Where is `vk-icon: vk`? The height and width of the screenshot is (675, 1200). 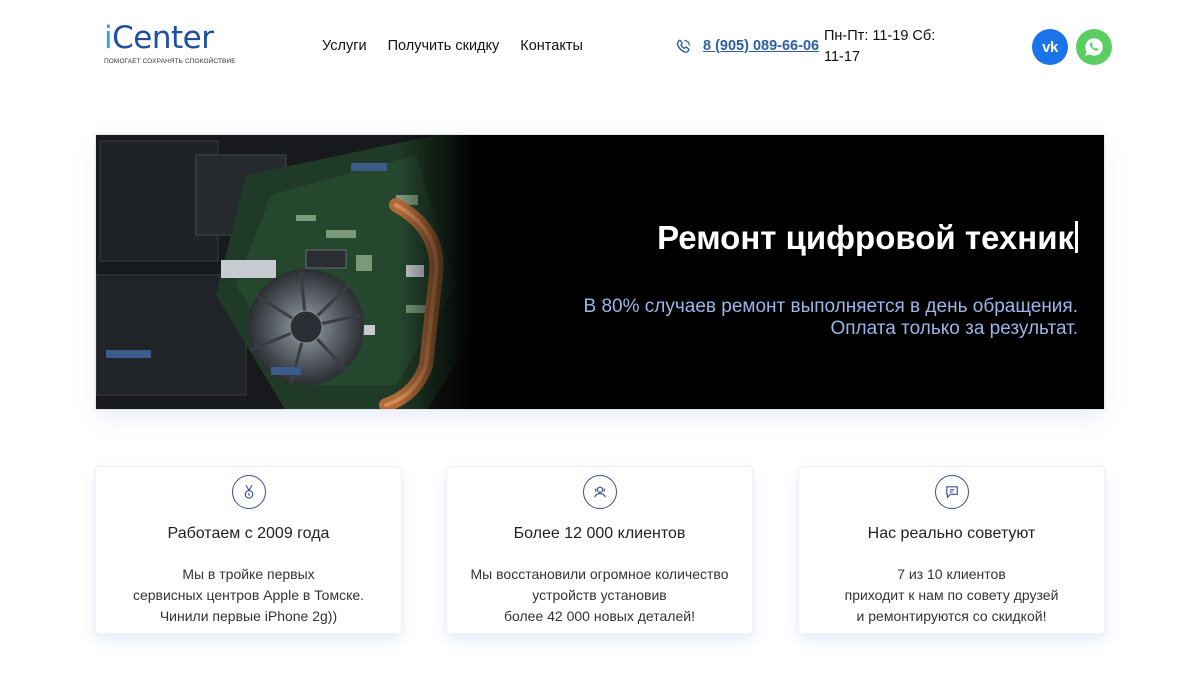 vk-icon: vk is located at coordinates (1050, 47).